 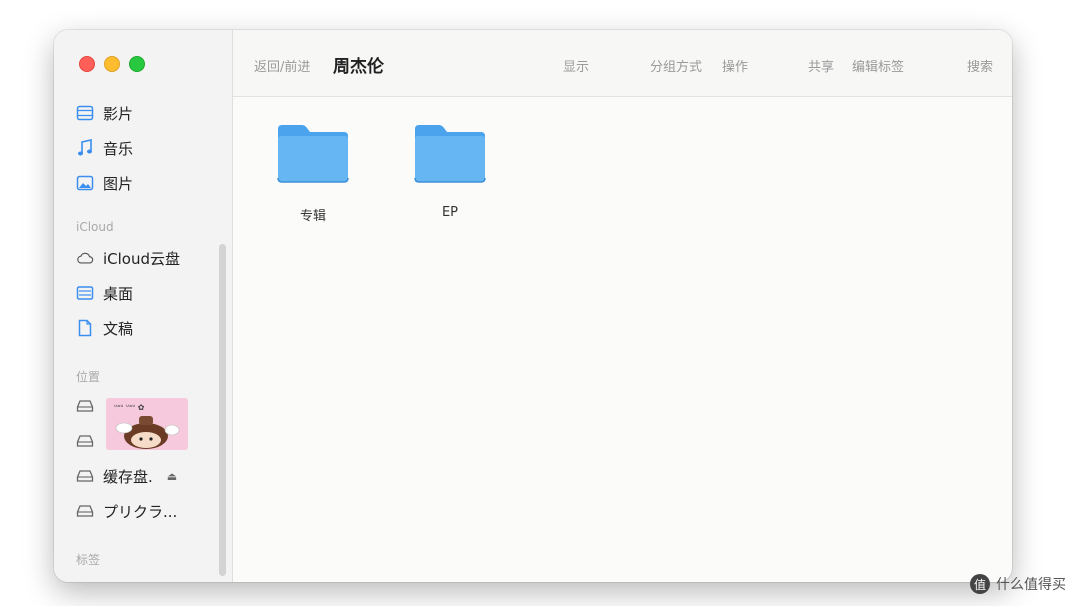 What do you see at coordinates (118, 148) in the screenshot?
I see `sidebar-item-label: 音乐` at bounding box center [118, 148].